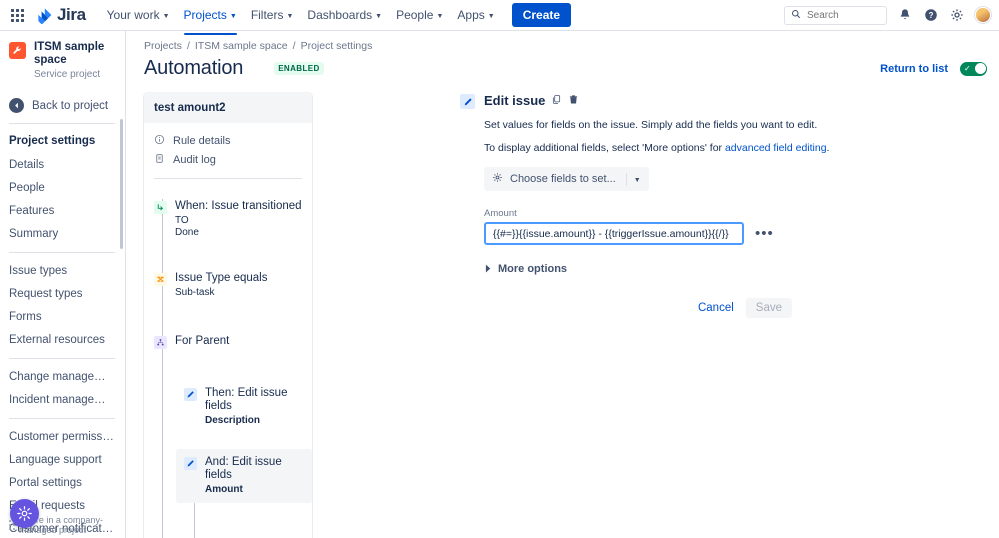 This screenshot has width=999, height=538. I want to click on breadcrumb-item-project: ITSM sample space, so click(241, 46).